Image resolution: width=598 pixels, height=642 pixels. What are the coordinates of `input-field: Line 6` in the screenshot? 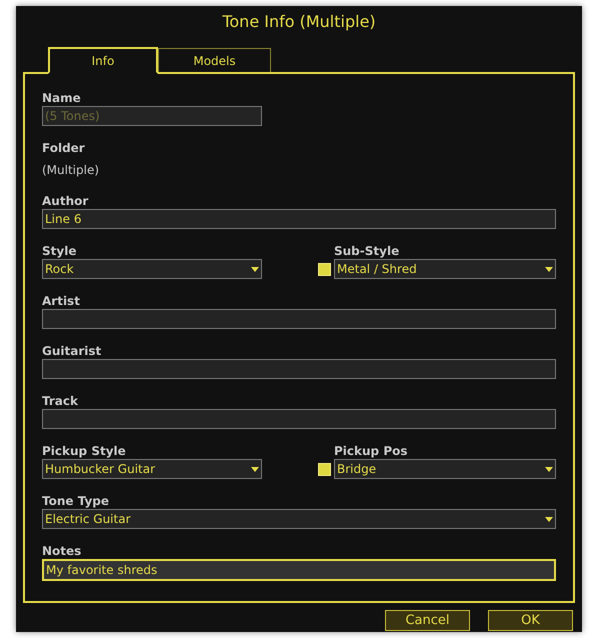 It's located at (299, 219).